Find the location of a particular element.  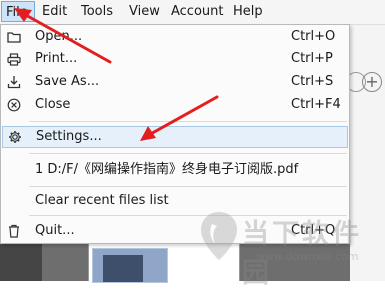

menu-item-open: Open... Ctrl+O is located at coordinates (175, 37).